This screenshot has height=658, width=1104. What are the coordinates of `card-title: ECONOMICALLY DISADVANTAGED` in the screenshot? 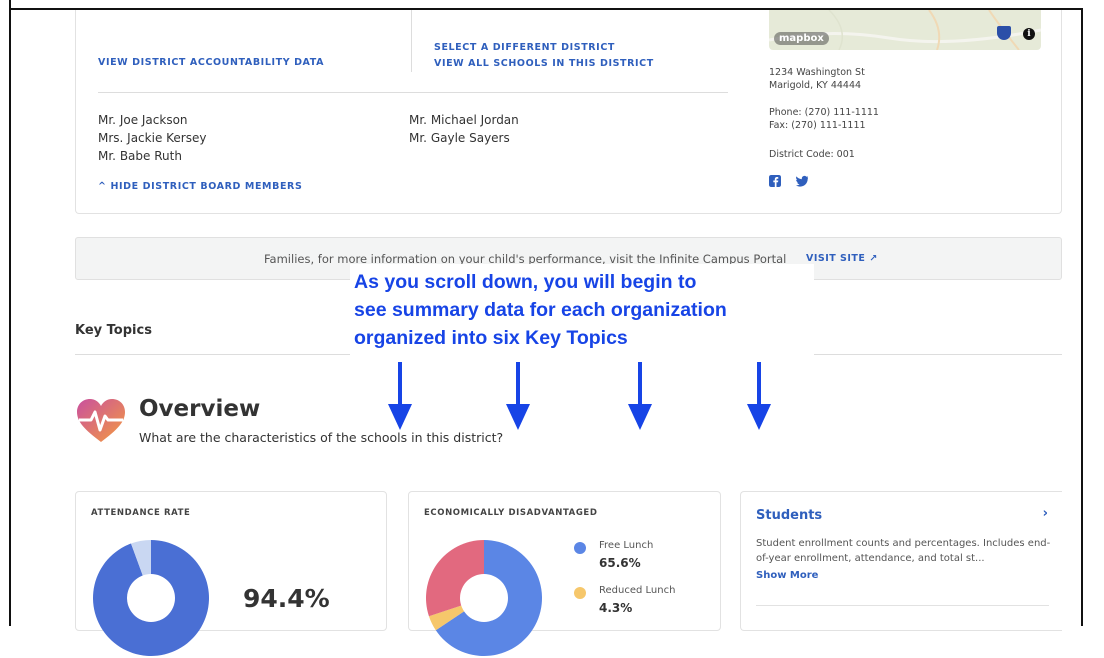 It's located at (511, 513).